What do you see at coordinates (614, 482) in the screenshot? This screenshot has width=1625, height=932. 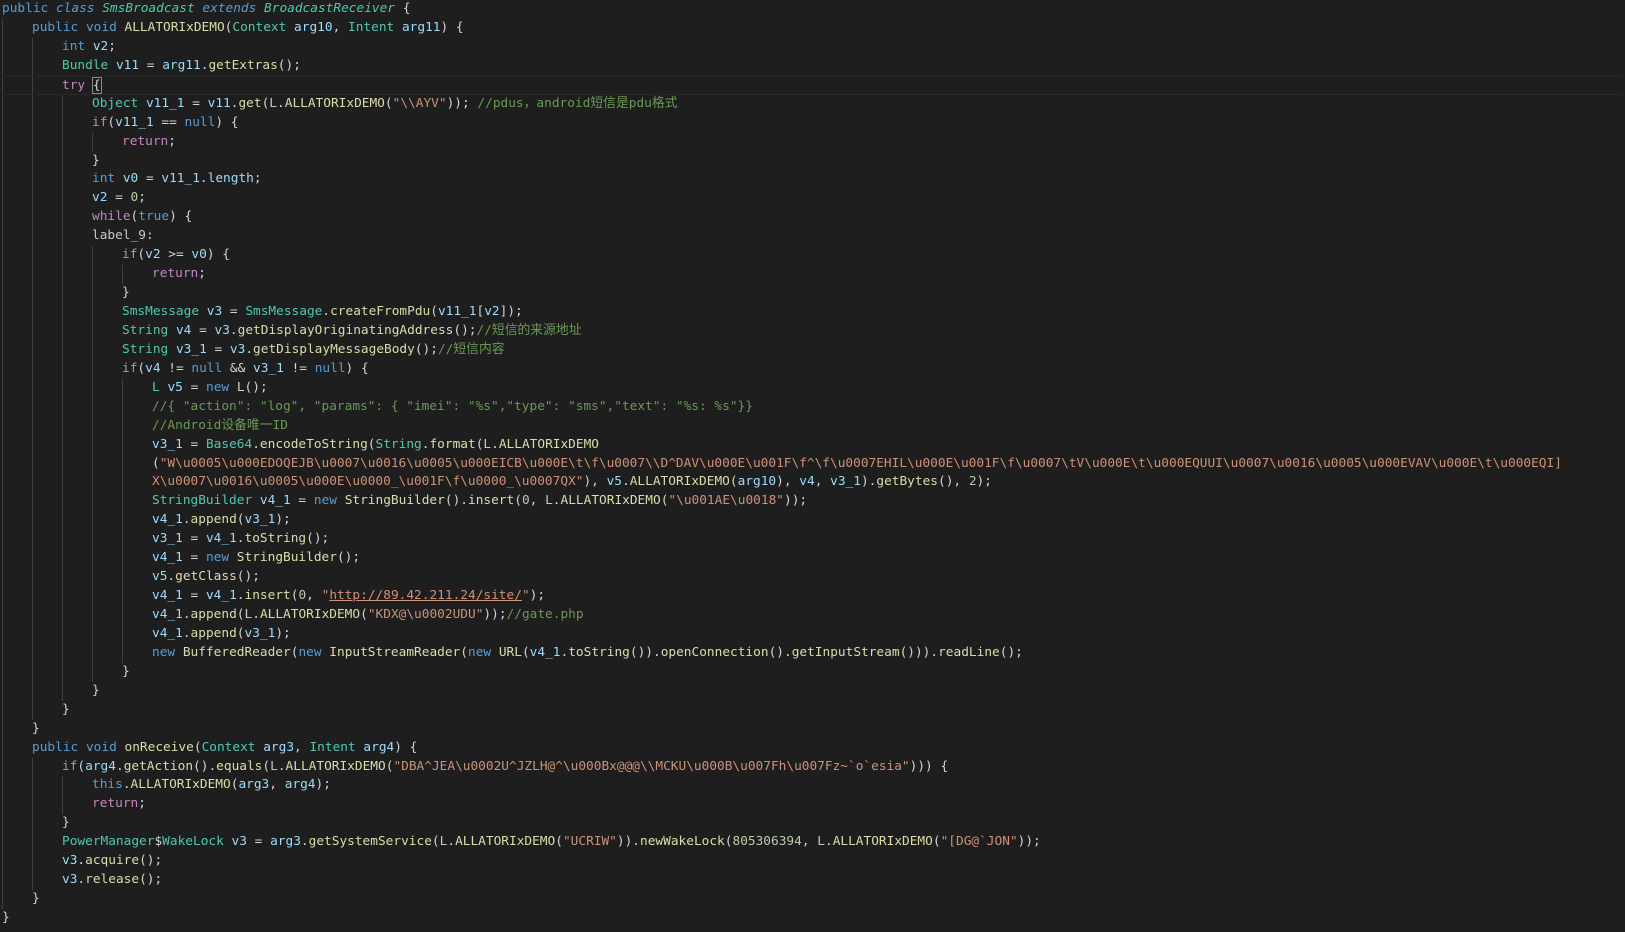 I see `code-token: v5` at bounding box center [614, 482].